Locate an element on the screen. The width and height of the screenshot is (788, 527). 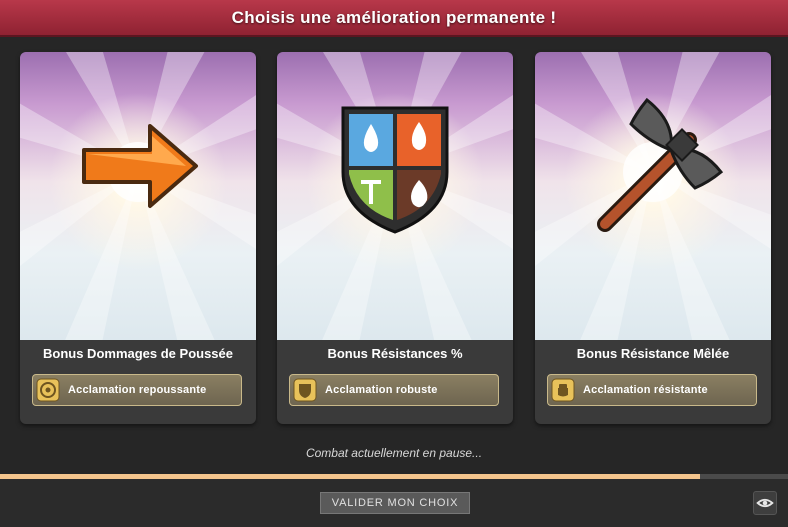
reward-label: Acclamation robuste is located at coordinates (381, 390).